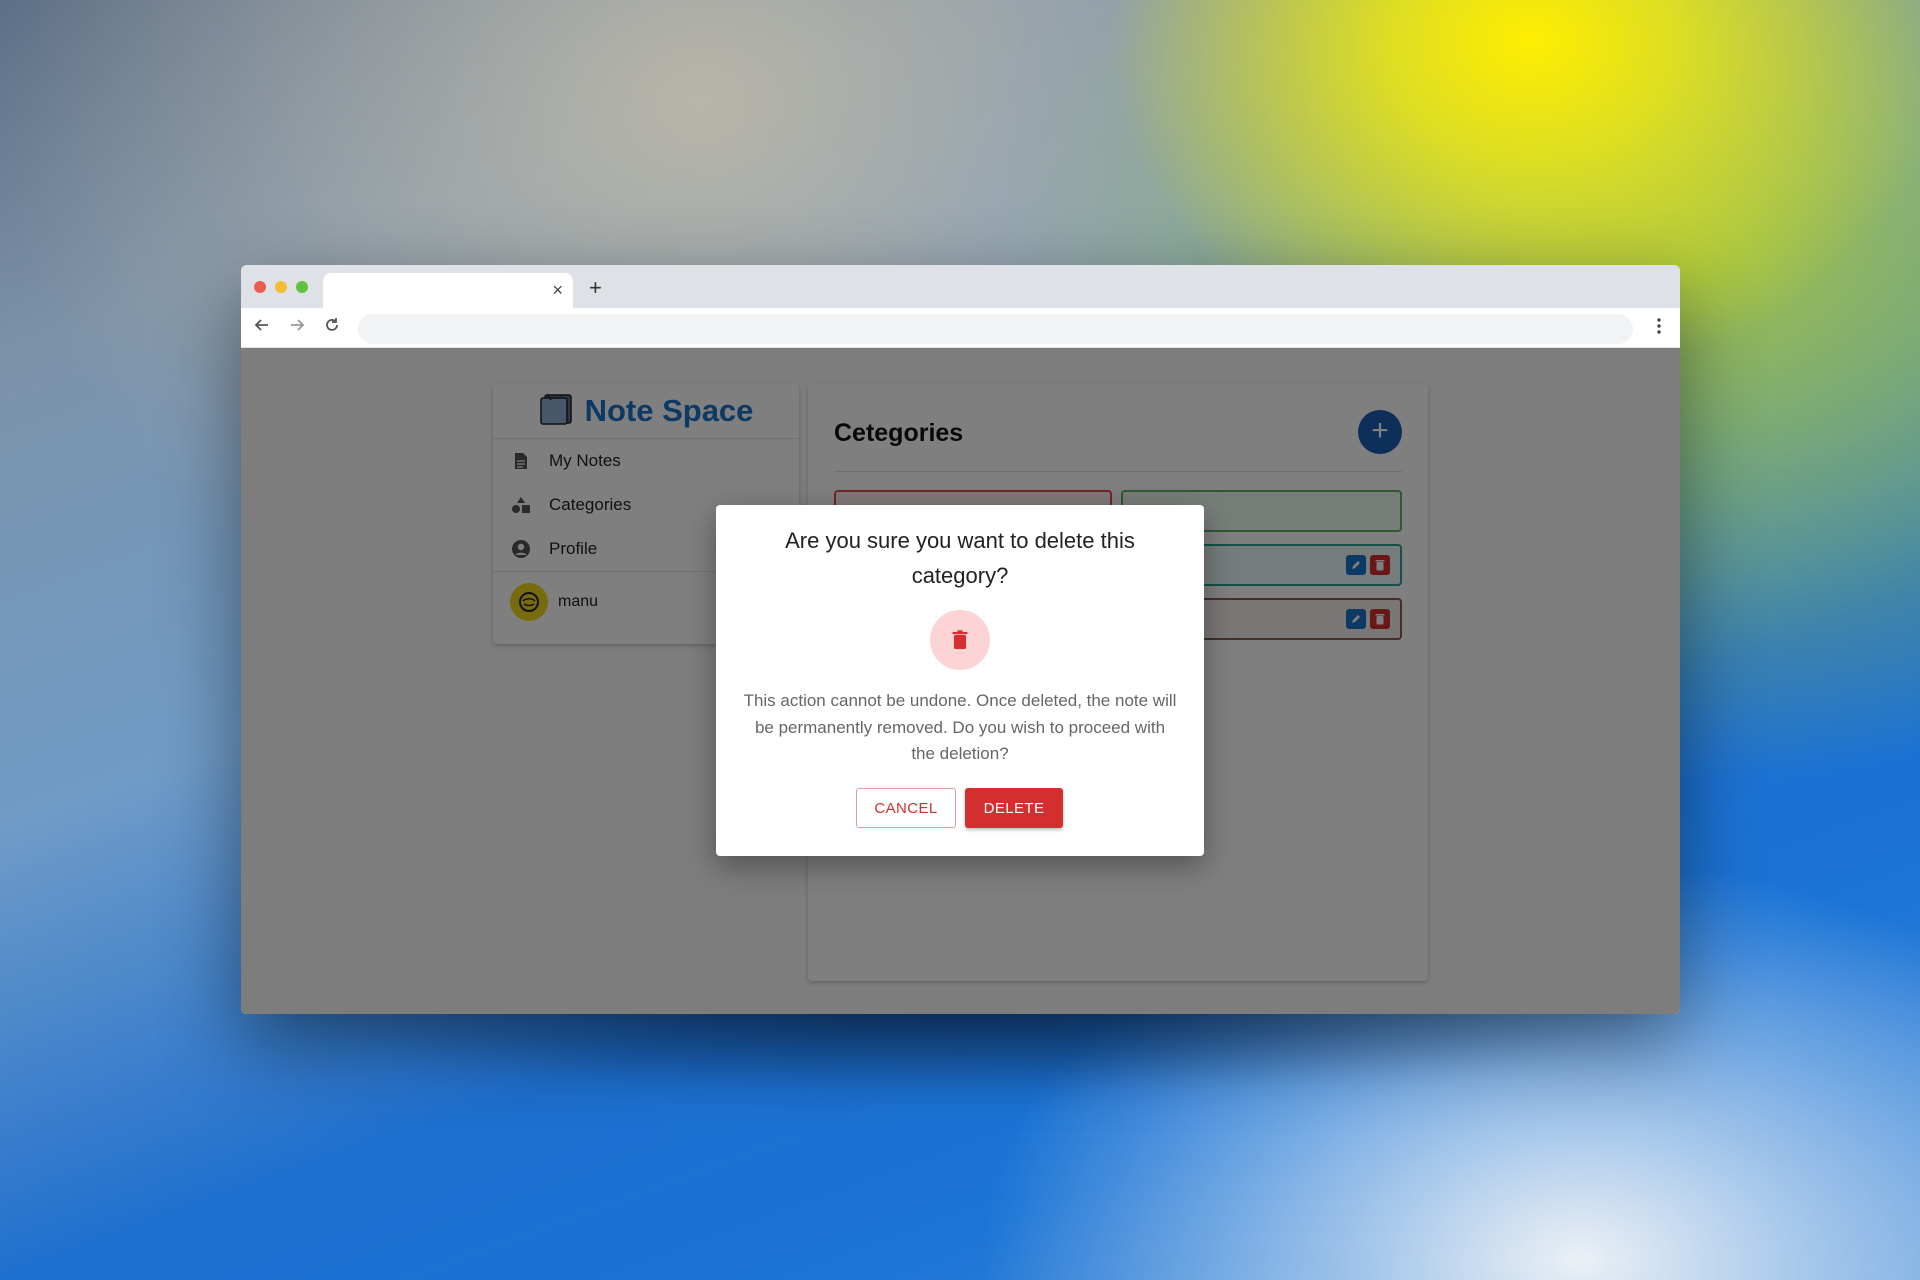 This screenshot has height=1280, width=1920. I want to click on delete-button: DELETE, so click(1014, 808).